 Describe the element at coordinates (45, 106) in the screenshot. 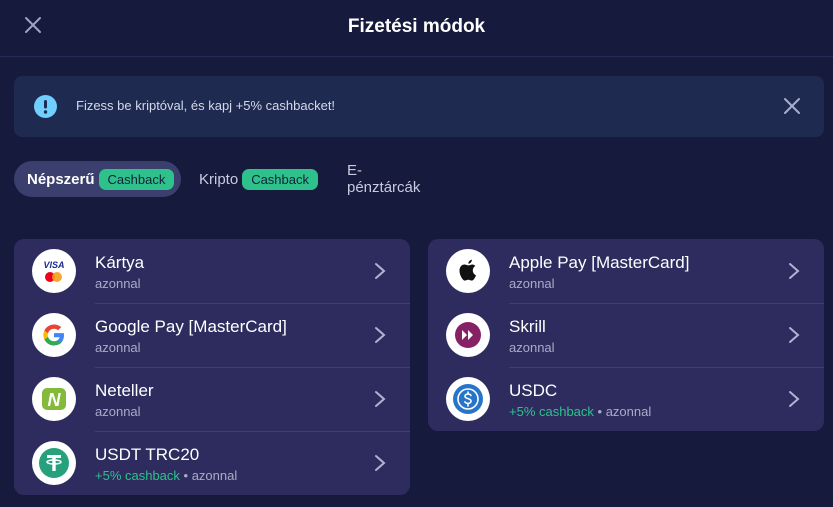

I see `info-icon` at that location.